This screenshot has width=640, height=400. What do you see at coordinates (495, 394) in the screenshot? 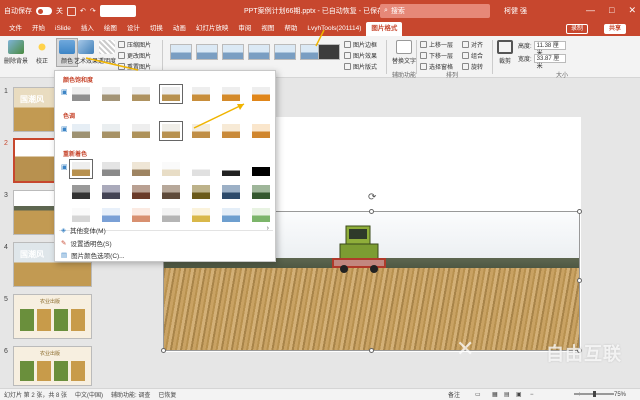
I see `normal-view-icon: ▦` at bounding box center [495, 394].